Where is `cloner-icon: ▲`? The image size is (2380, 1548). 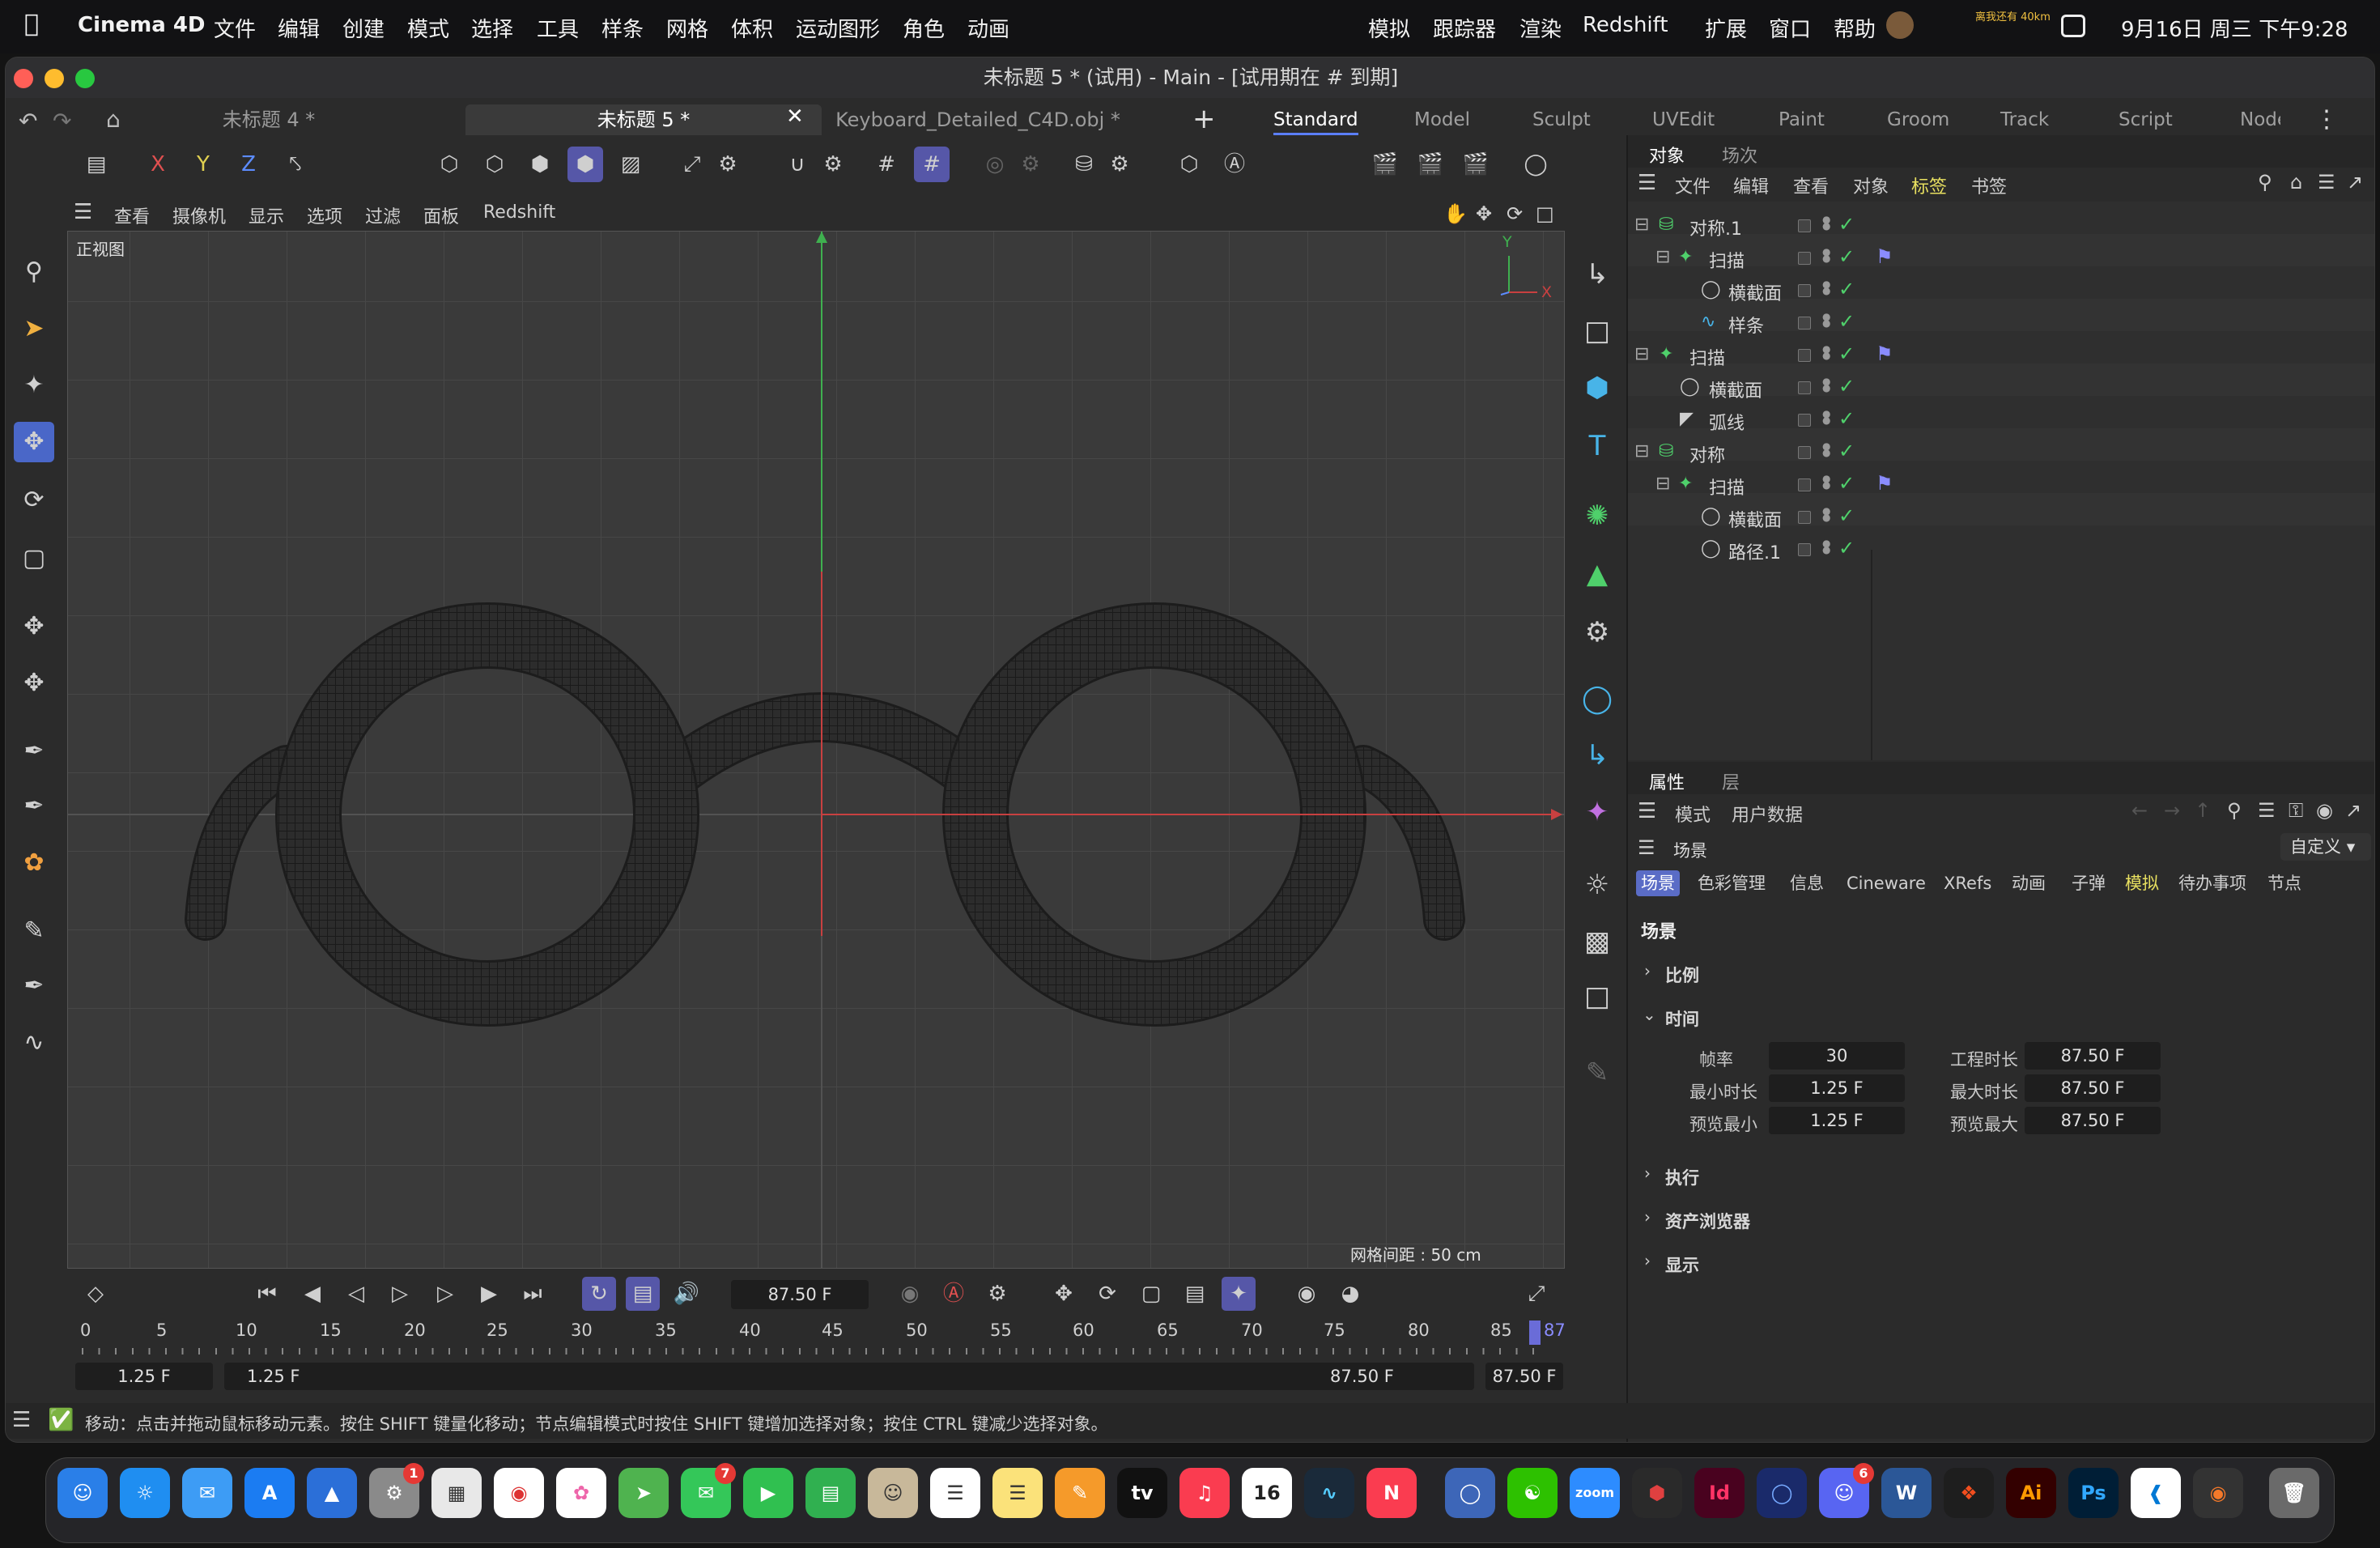 cloner-icon: ▲ is located at coordinates (1597, 574).